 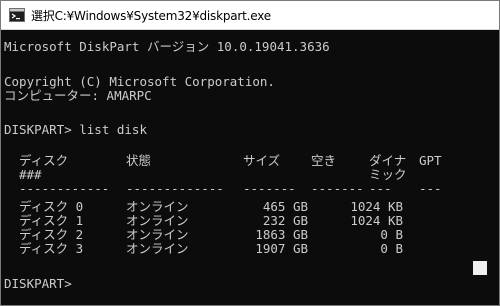 What do you see at coordinates (324, 160) in the screenshot?
I see `header-free: 空き` at bounding box center [324, 160].